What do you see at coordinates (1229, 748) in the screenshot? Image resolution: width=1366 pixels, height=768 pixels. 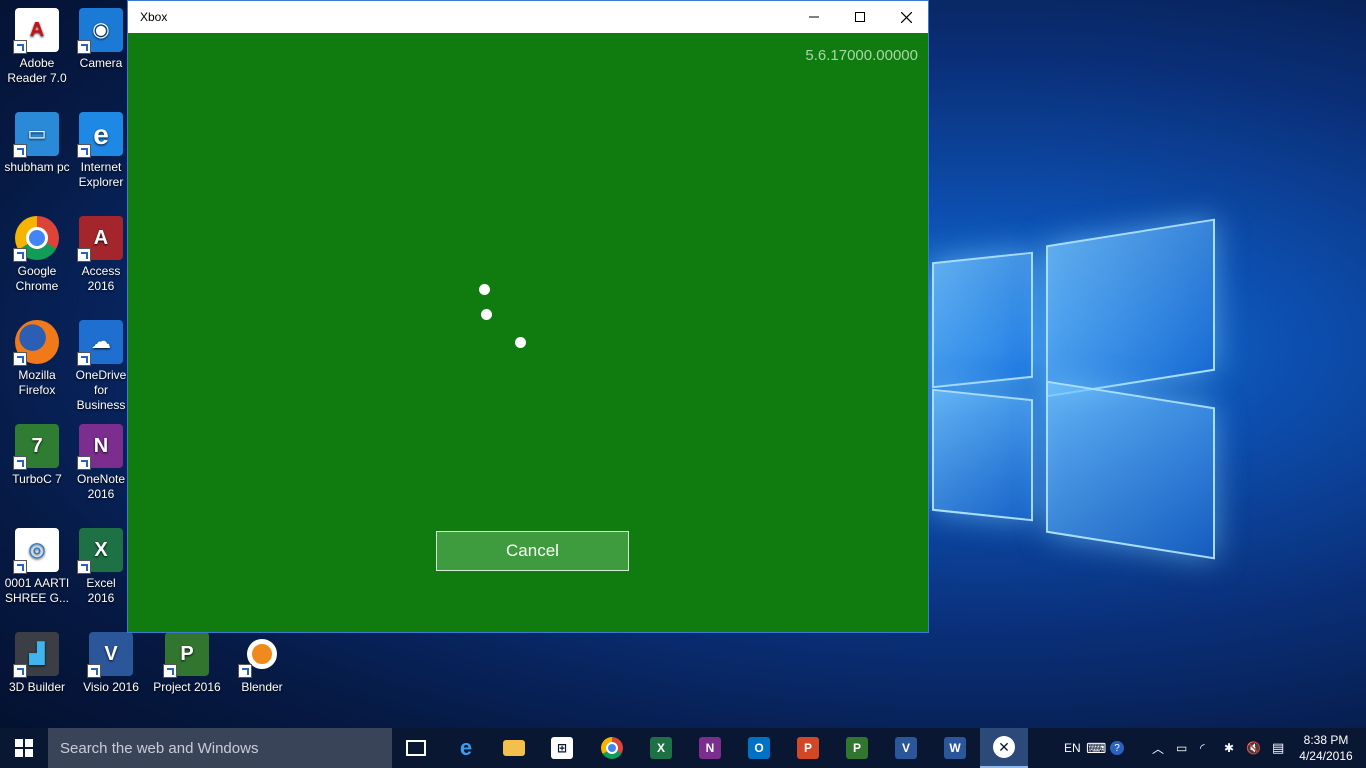 I see `bluetooth-icon: ✱` at bounding box center [1229, 748].